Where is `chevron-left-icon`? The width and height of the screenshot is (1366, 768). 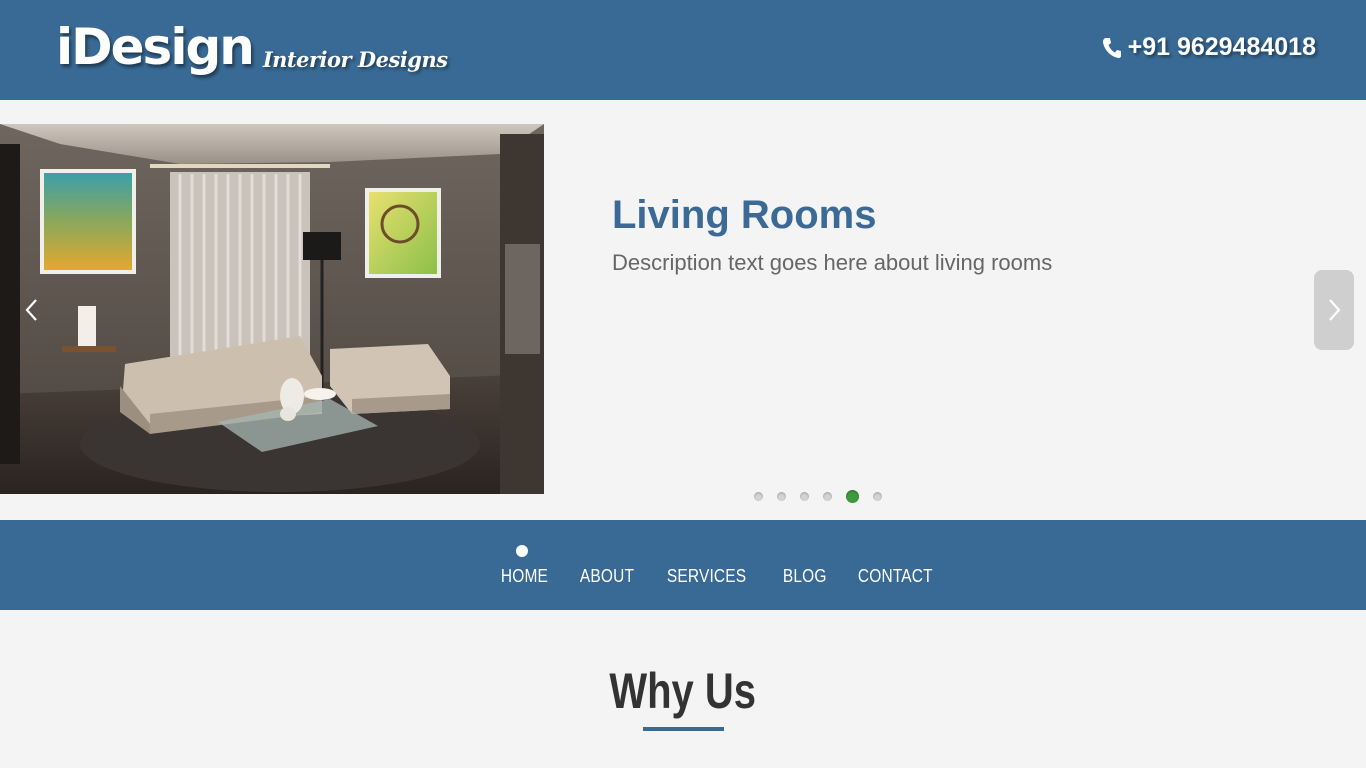 chevron-left-icon is located at coordinates (31, 310).